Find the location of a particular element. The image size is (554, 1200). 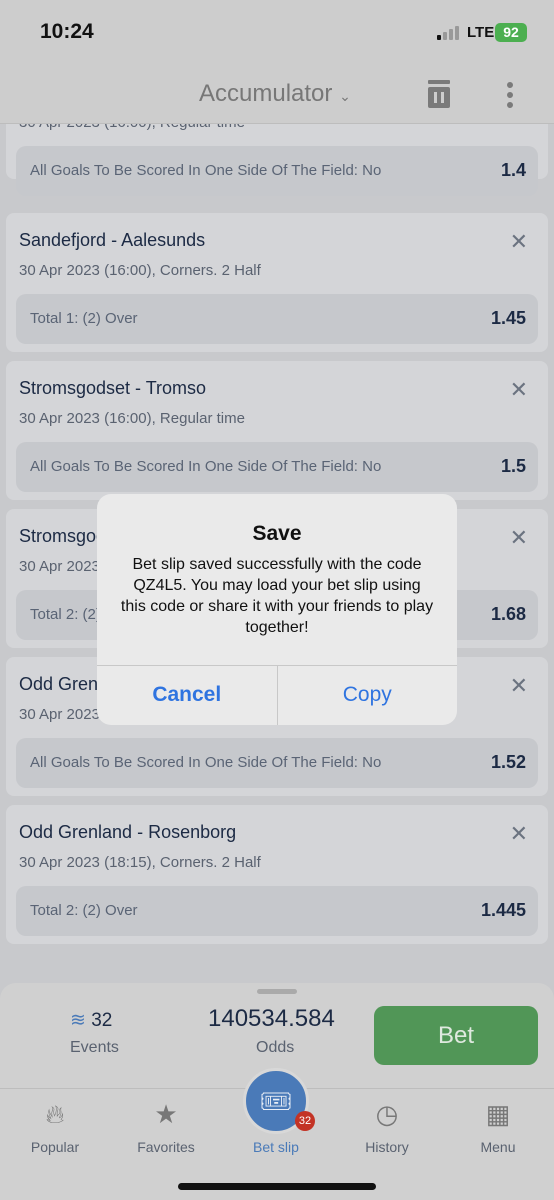

cancel-button: Cancel is located at coordinates (187, 695).